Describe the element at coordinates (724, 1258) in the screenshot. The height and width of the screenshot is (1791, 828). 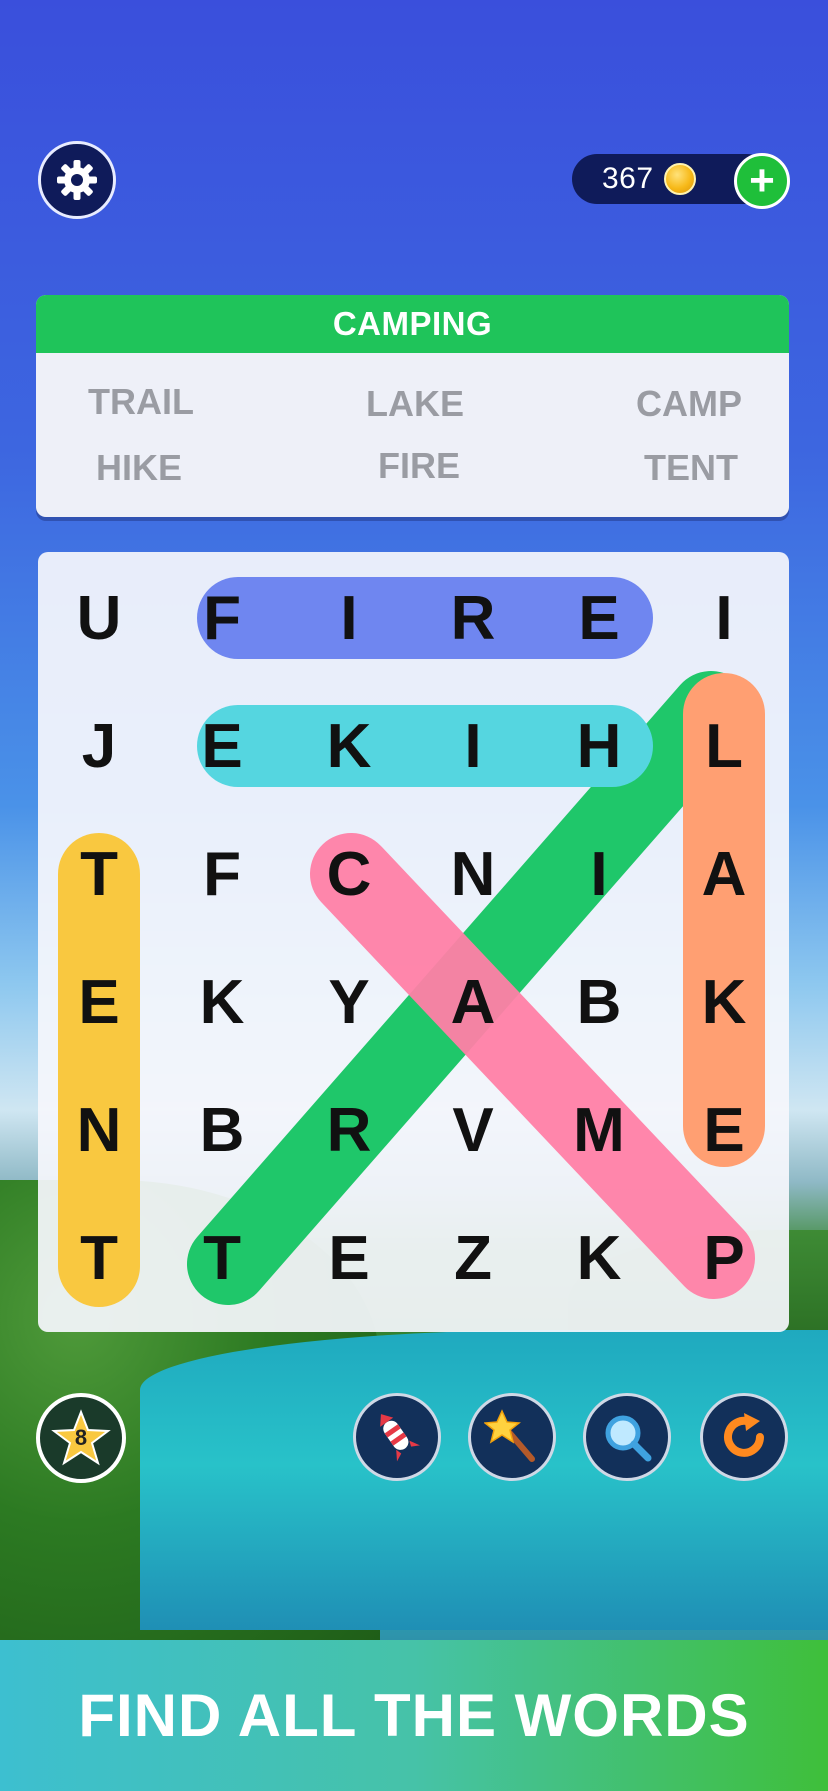
I see `grid-cell: P` at that location.